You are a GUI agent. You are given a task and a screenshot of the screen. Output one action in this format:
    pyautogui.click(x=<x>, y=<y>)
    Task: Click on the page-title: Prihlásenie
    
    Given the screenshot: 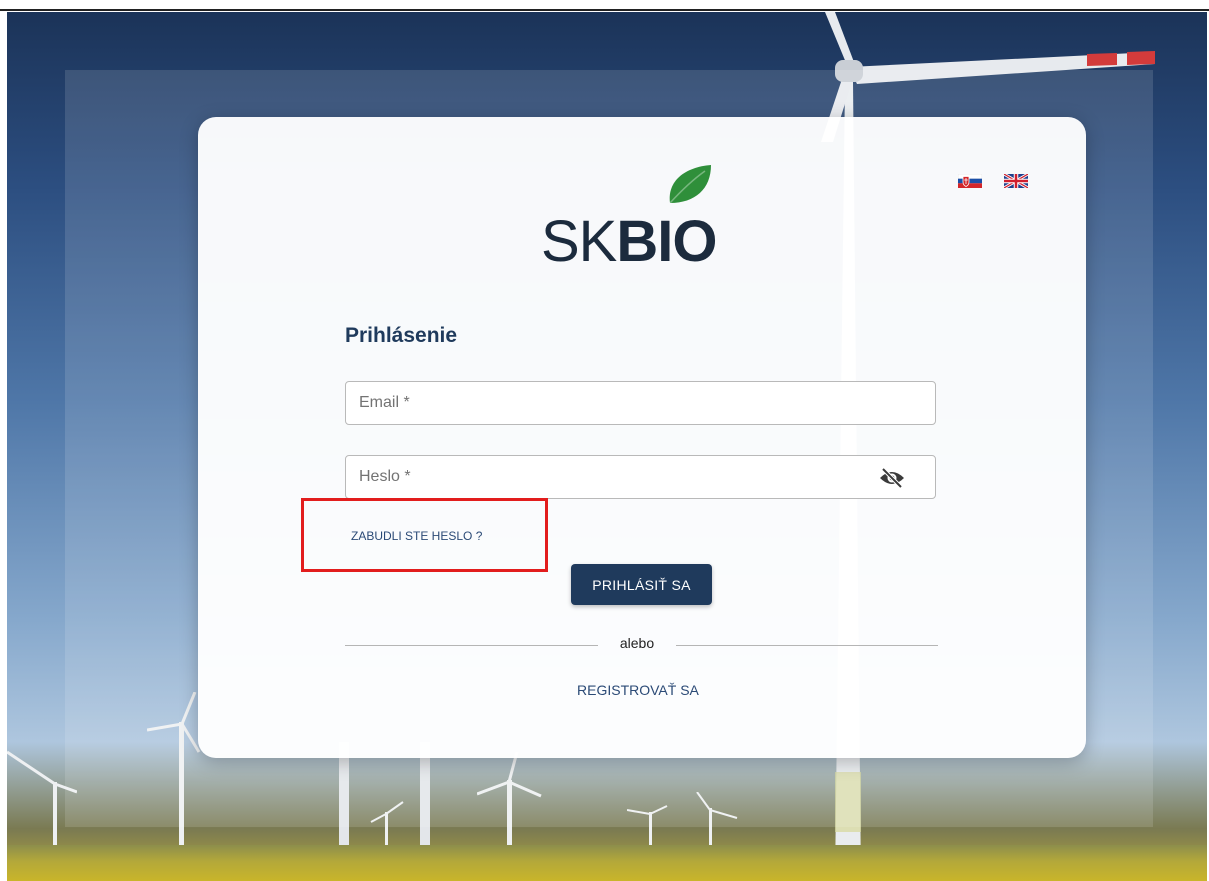 What is the action you would take?
    pyautogui.click(x=401, y=335)
    